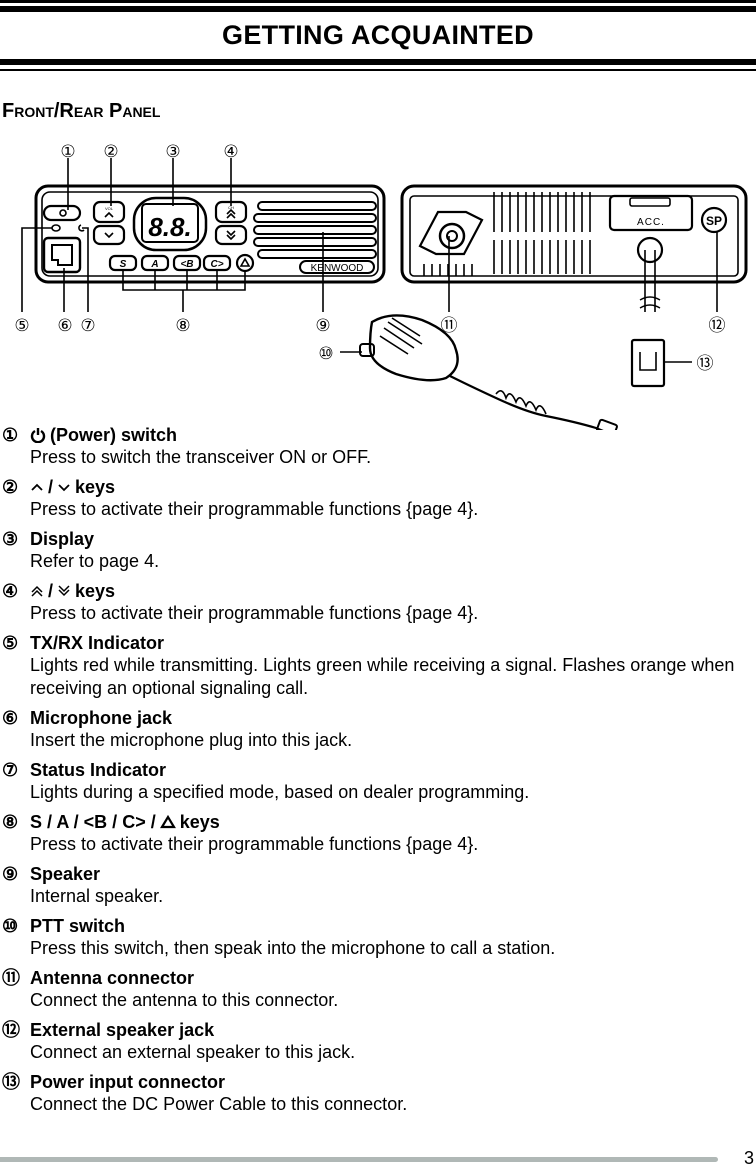  What do you see at coordinates (10, 591) in the screenshot?
I see `item-number: ④` at bounding box center [10, 591].